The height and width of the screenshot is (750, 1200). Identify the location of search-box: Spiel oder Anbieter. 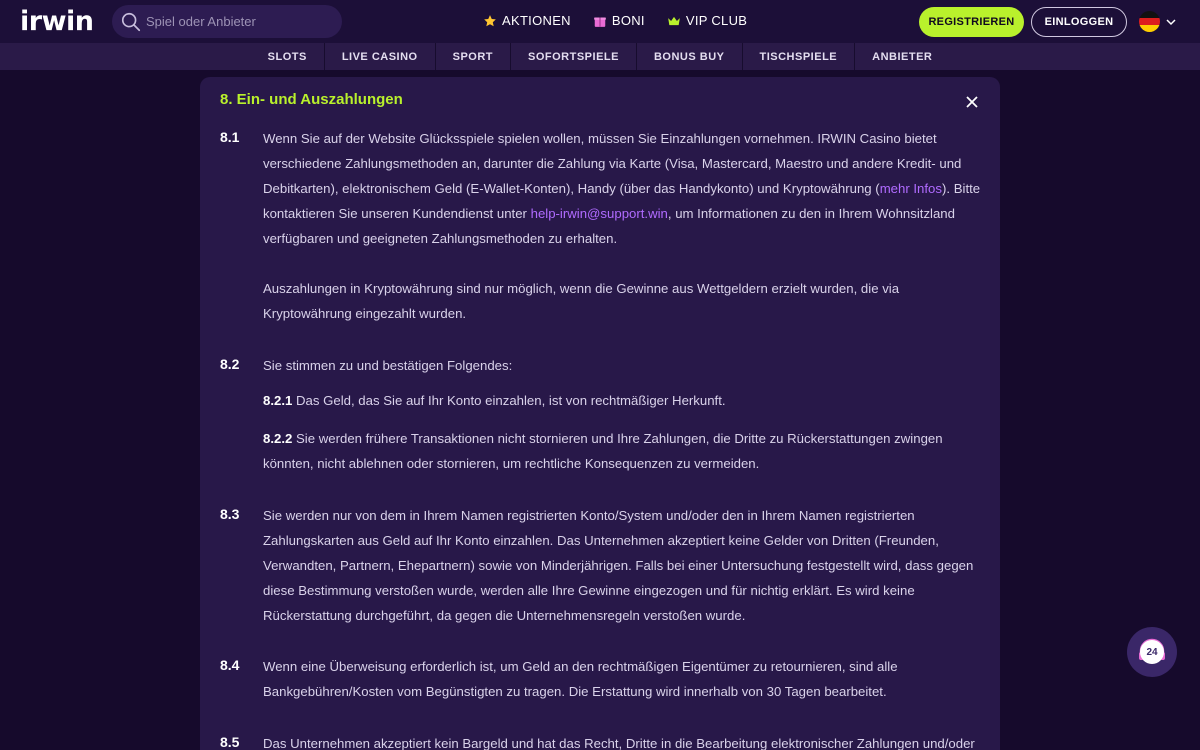
(227, 21).